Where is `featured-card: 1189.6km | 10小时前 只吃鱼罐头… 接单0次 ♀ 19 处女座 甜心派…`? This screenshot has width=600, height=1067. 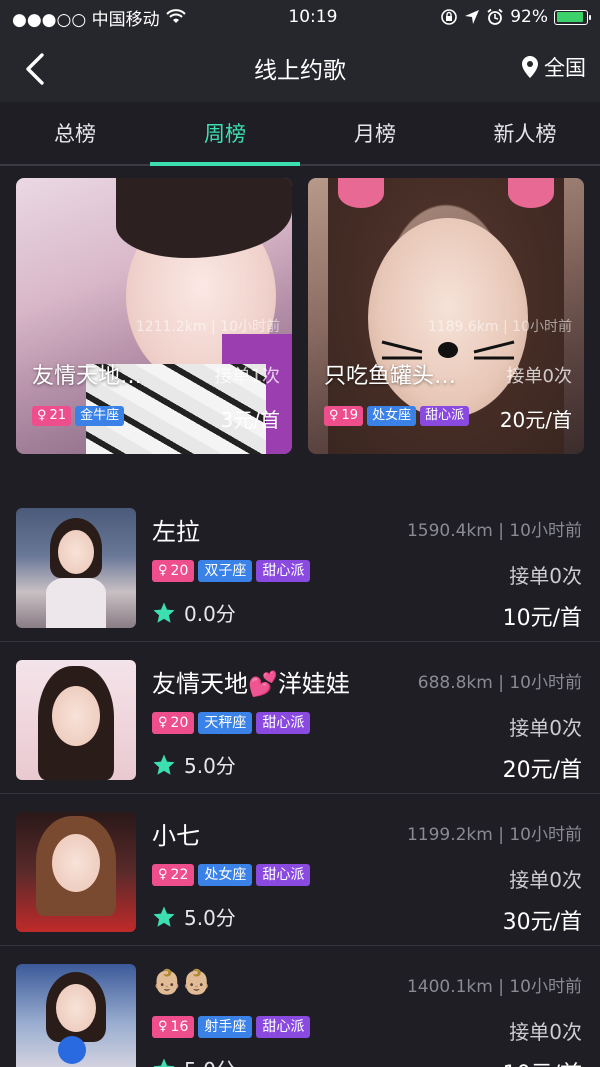
featured-card: 1189.6km | 10小时前 只吃鱼罐头… 接单0次 ♀ 19 处女座 甜心派… is located at coordinates (446, 316).